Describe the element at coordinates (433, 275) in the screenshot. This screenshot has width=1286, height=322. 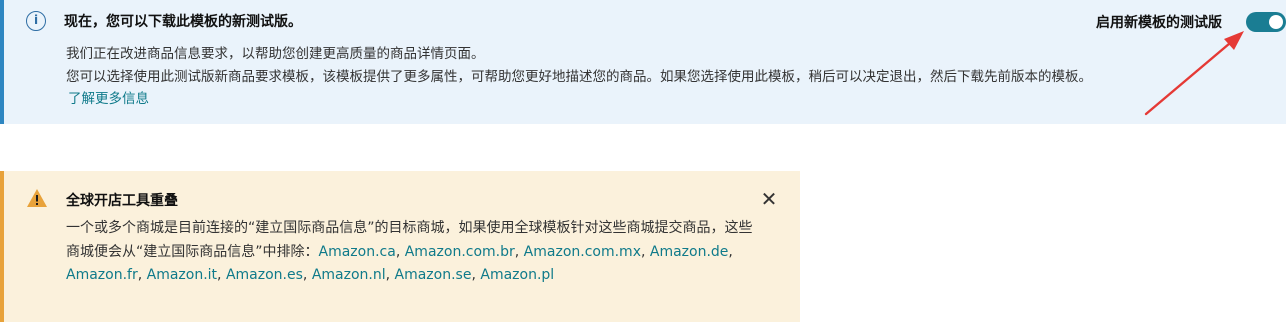
I see `marketplace-link: Amazon.se` at that location.